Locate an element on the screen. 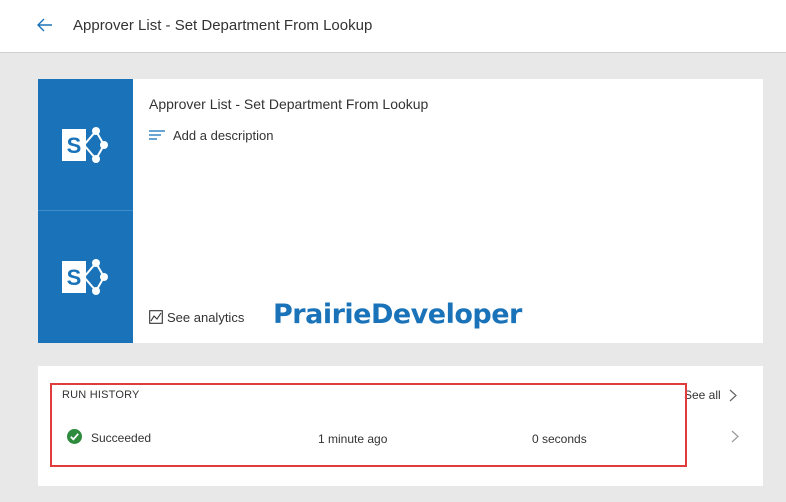  analytics-chart-icon is located at coordinates (156, 317).